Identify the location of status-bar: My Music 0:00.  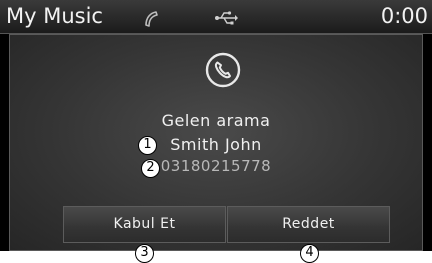
(216, 17).